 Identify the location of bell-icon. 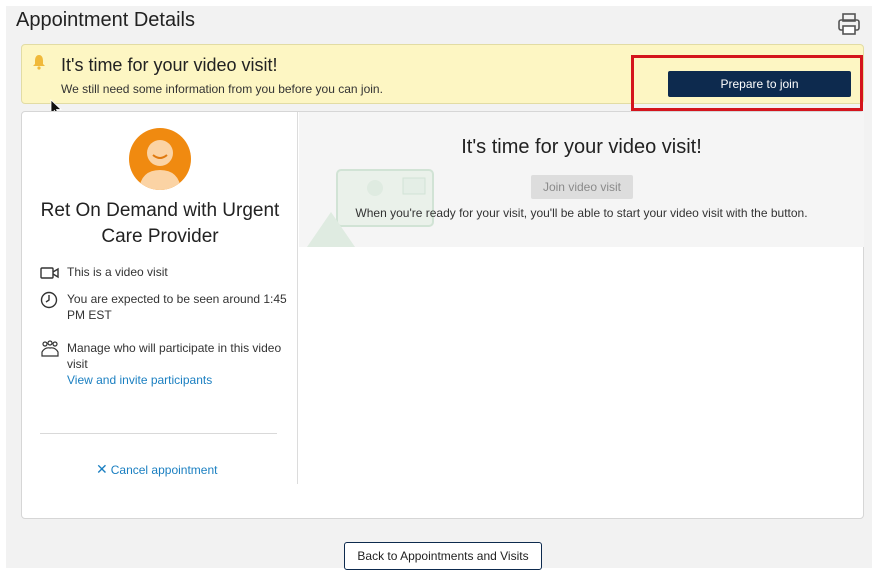
(39, 62).